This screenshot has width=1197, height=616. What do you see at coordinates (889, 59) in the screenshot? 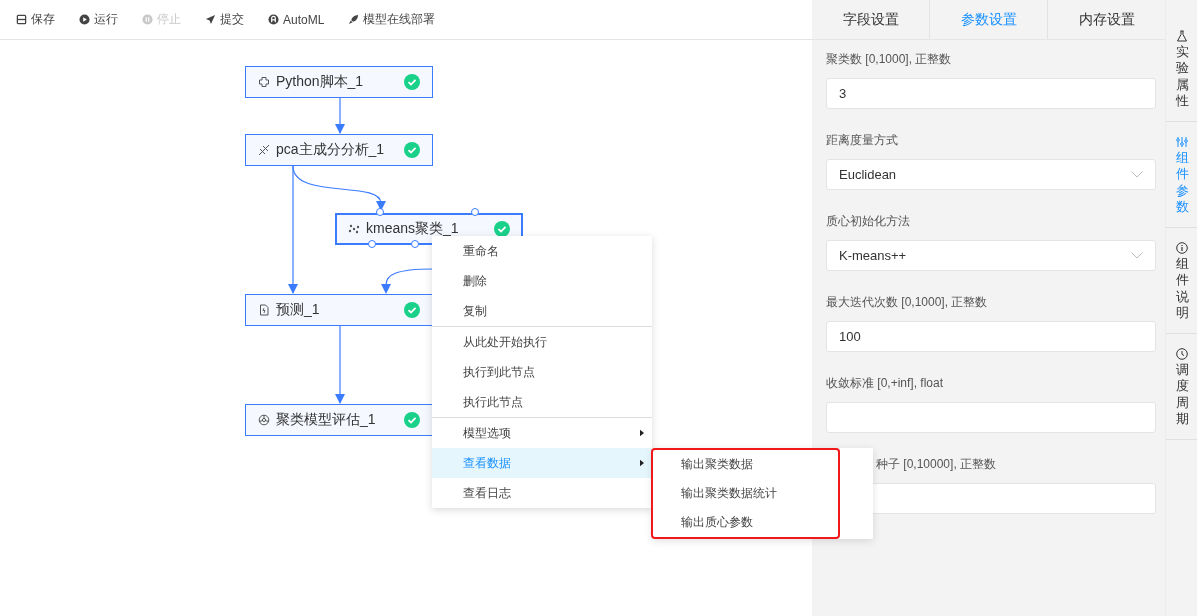
I see `field-label: 聚类数 [0,1000], 正整数` at bounding box center [889, 59].